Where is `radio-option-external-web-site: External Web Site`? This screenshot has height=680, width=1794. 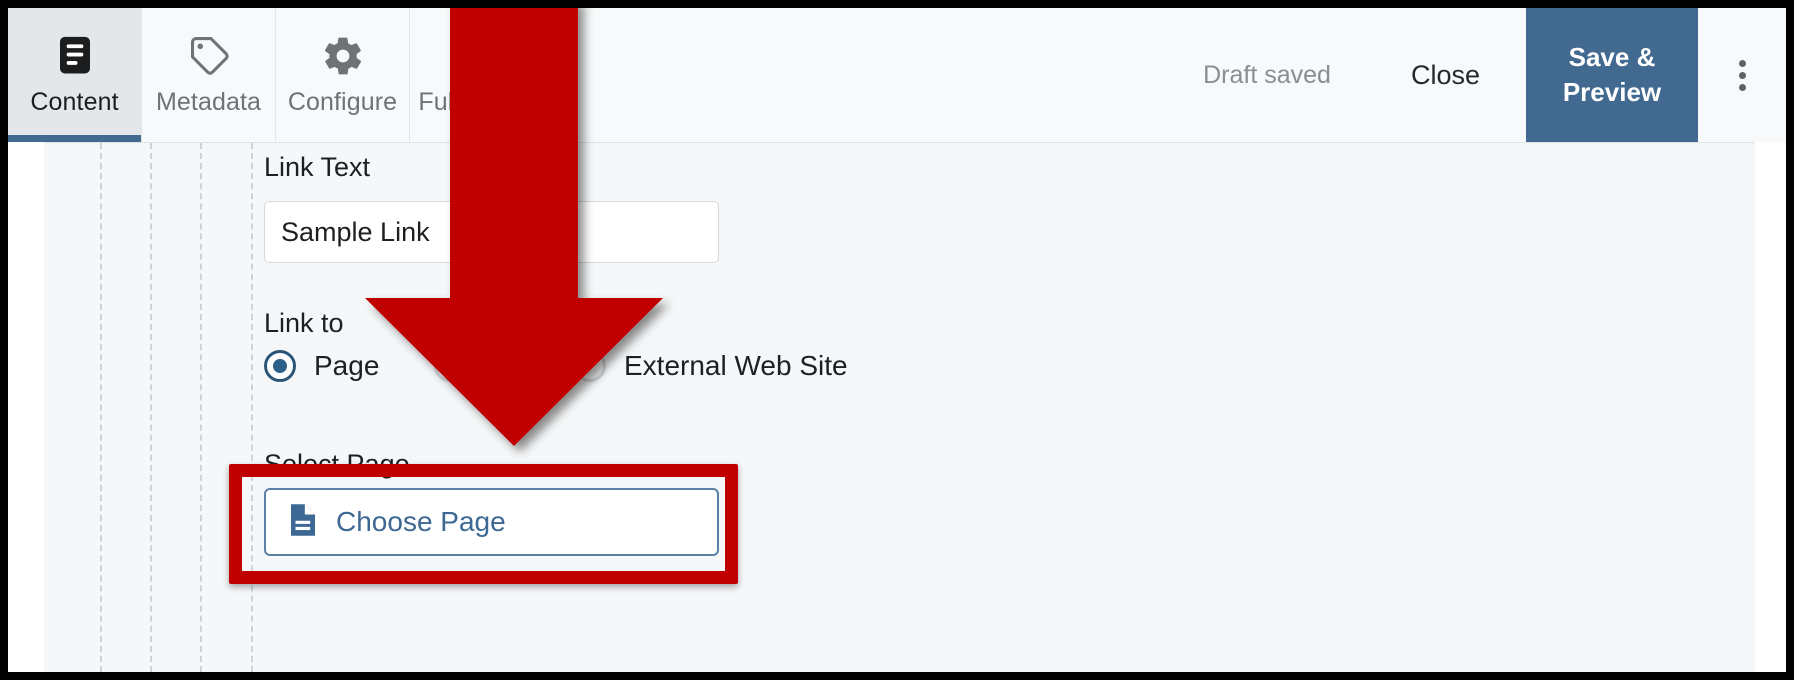
radio-option-external-web-site: External Web Site is located at coordinates (711, 366).